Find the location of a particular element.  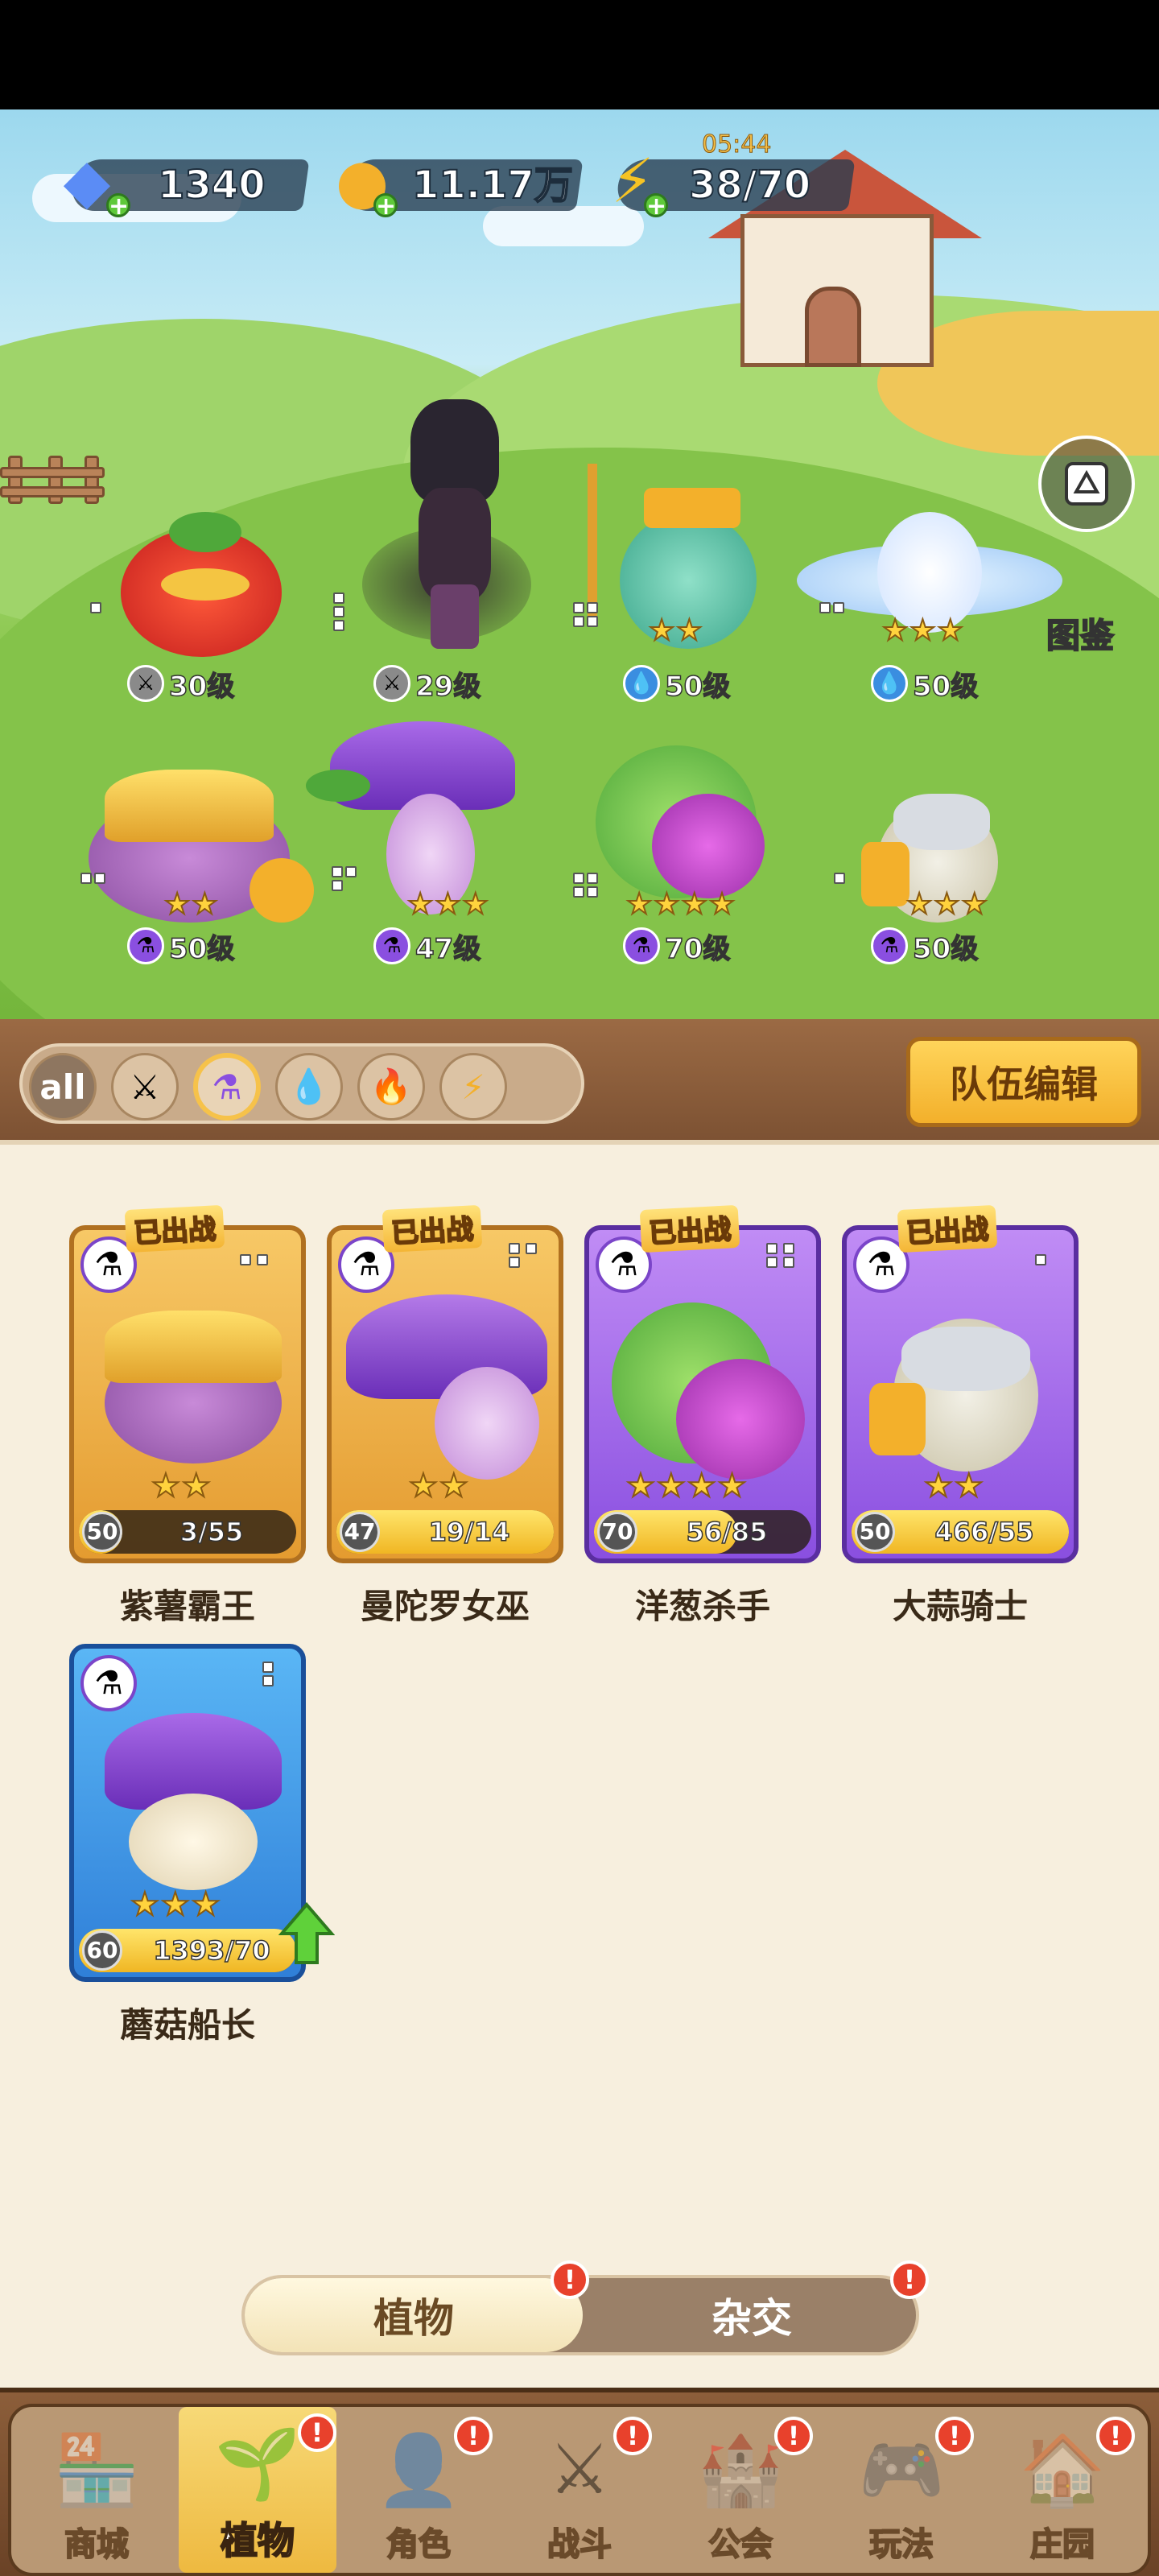

add-coins-icon: + is located at coordinates (385, 206).